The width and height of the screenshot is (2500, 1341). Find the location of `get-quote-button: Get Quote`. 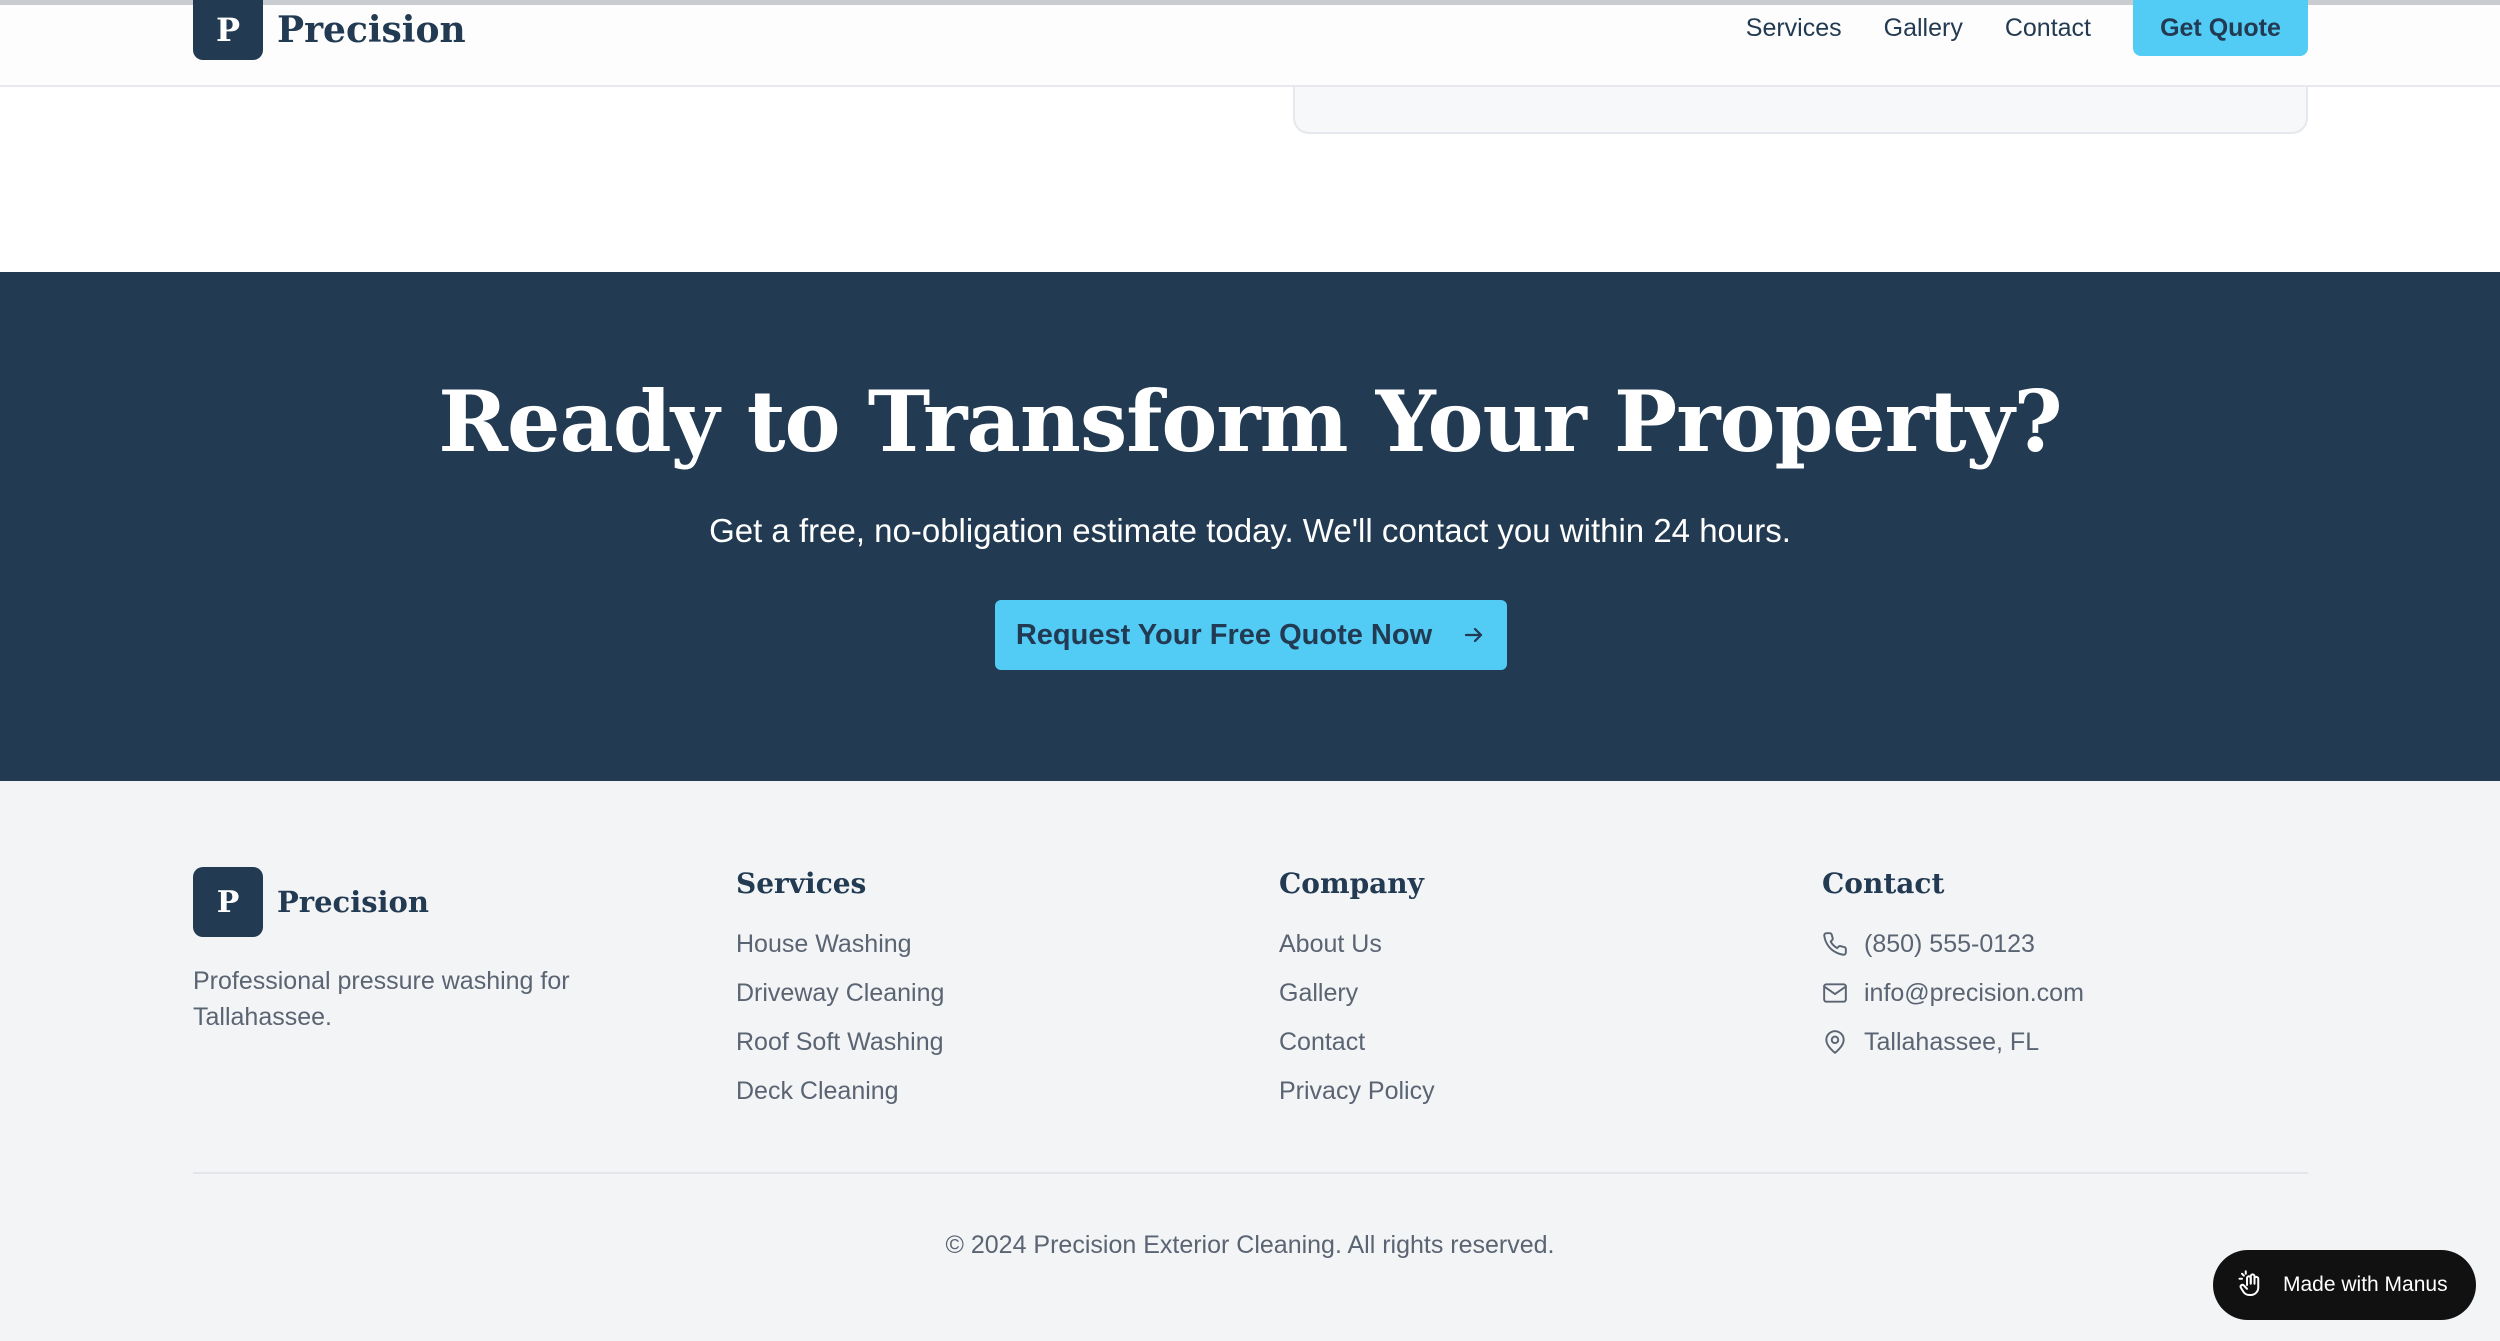

get-quote-button: Get Quote is located at coordinates (2220, 28).